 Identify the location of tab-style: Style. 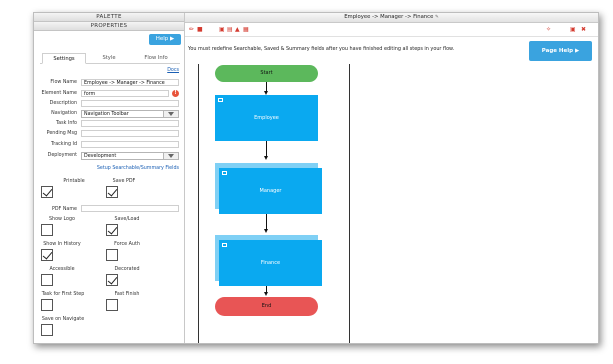
(109, 58).